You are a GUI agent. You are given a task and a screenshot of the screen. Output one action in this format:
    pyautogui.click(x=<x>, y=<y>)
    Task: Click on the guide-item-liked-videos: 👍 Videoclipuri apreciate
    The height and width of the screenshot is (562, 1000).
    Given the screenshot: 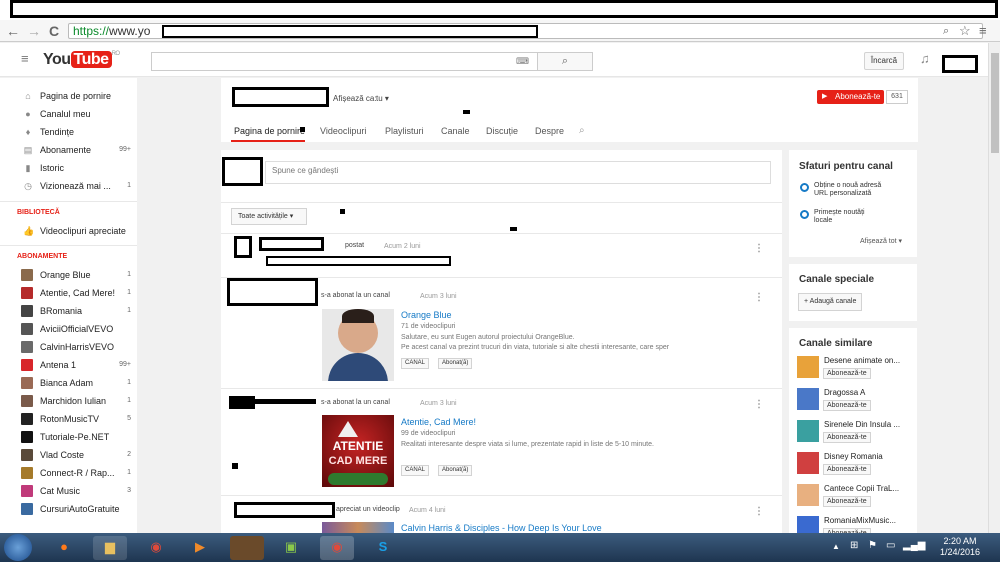 What is the action you would take?
    pyautogui.click(x=68, y=231)
    